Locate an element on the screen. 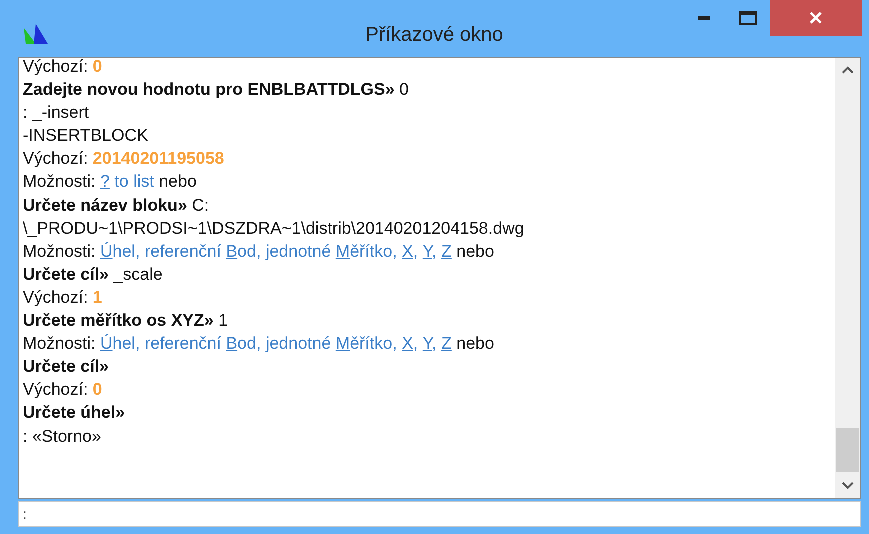  scrollbar is located at coordinates (847, 278).